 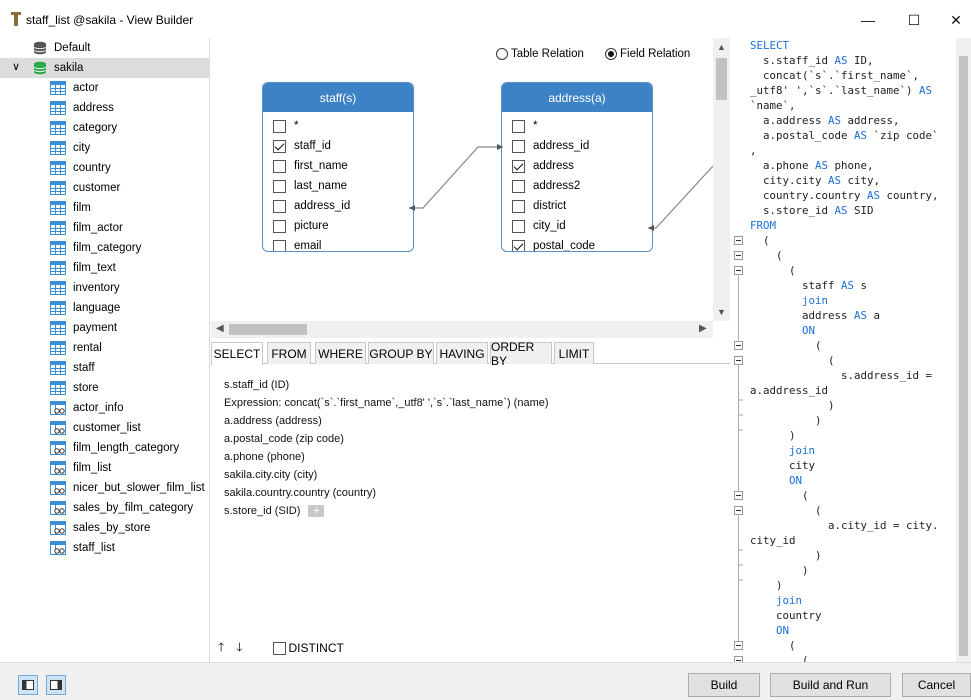 What do you see at coordinates (724, 685) in the screenshot?
I see `build-button: Build` at bounding box center [724, 685].